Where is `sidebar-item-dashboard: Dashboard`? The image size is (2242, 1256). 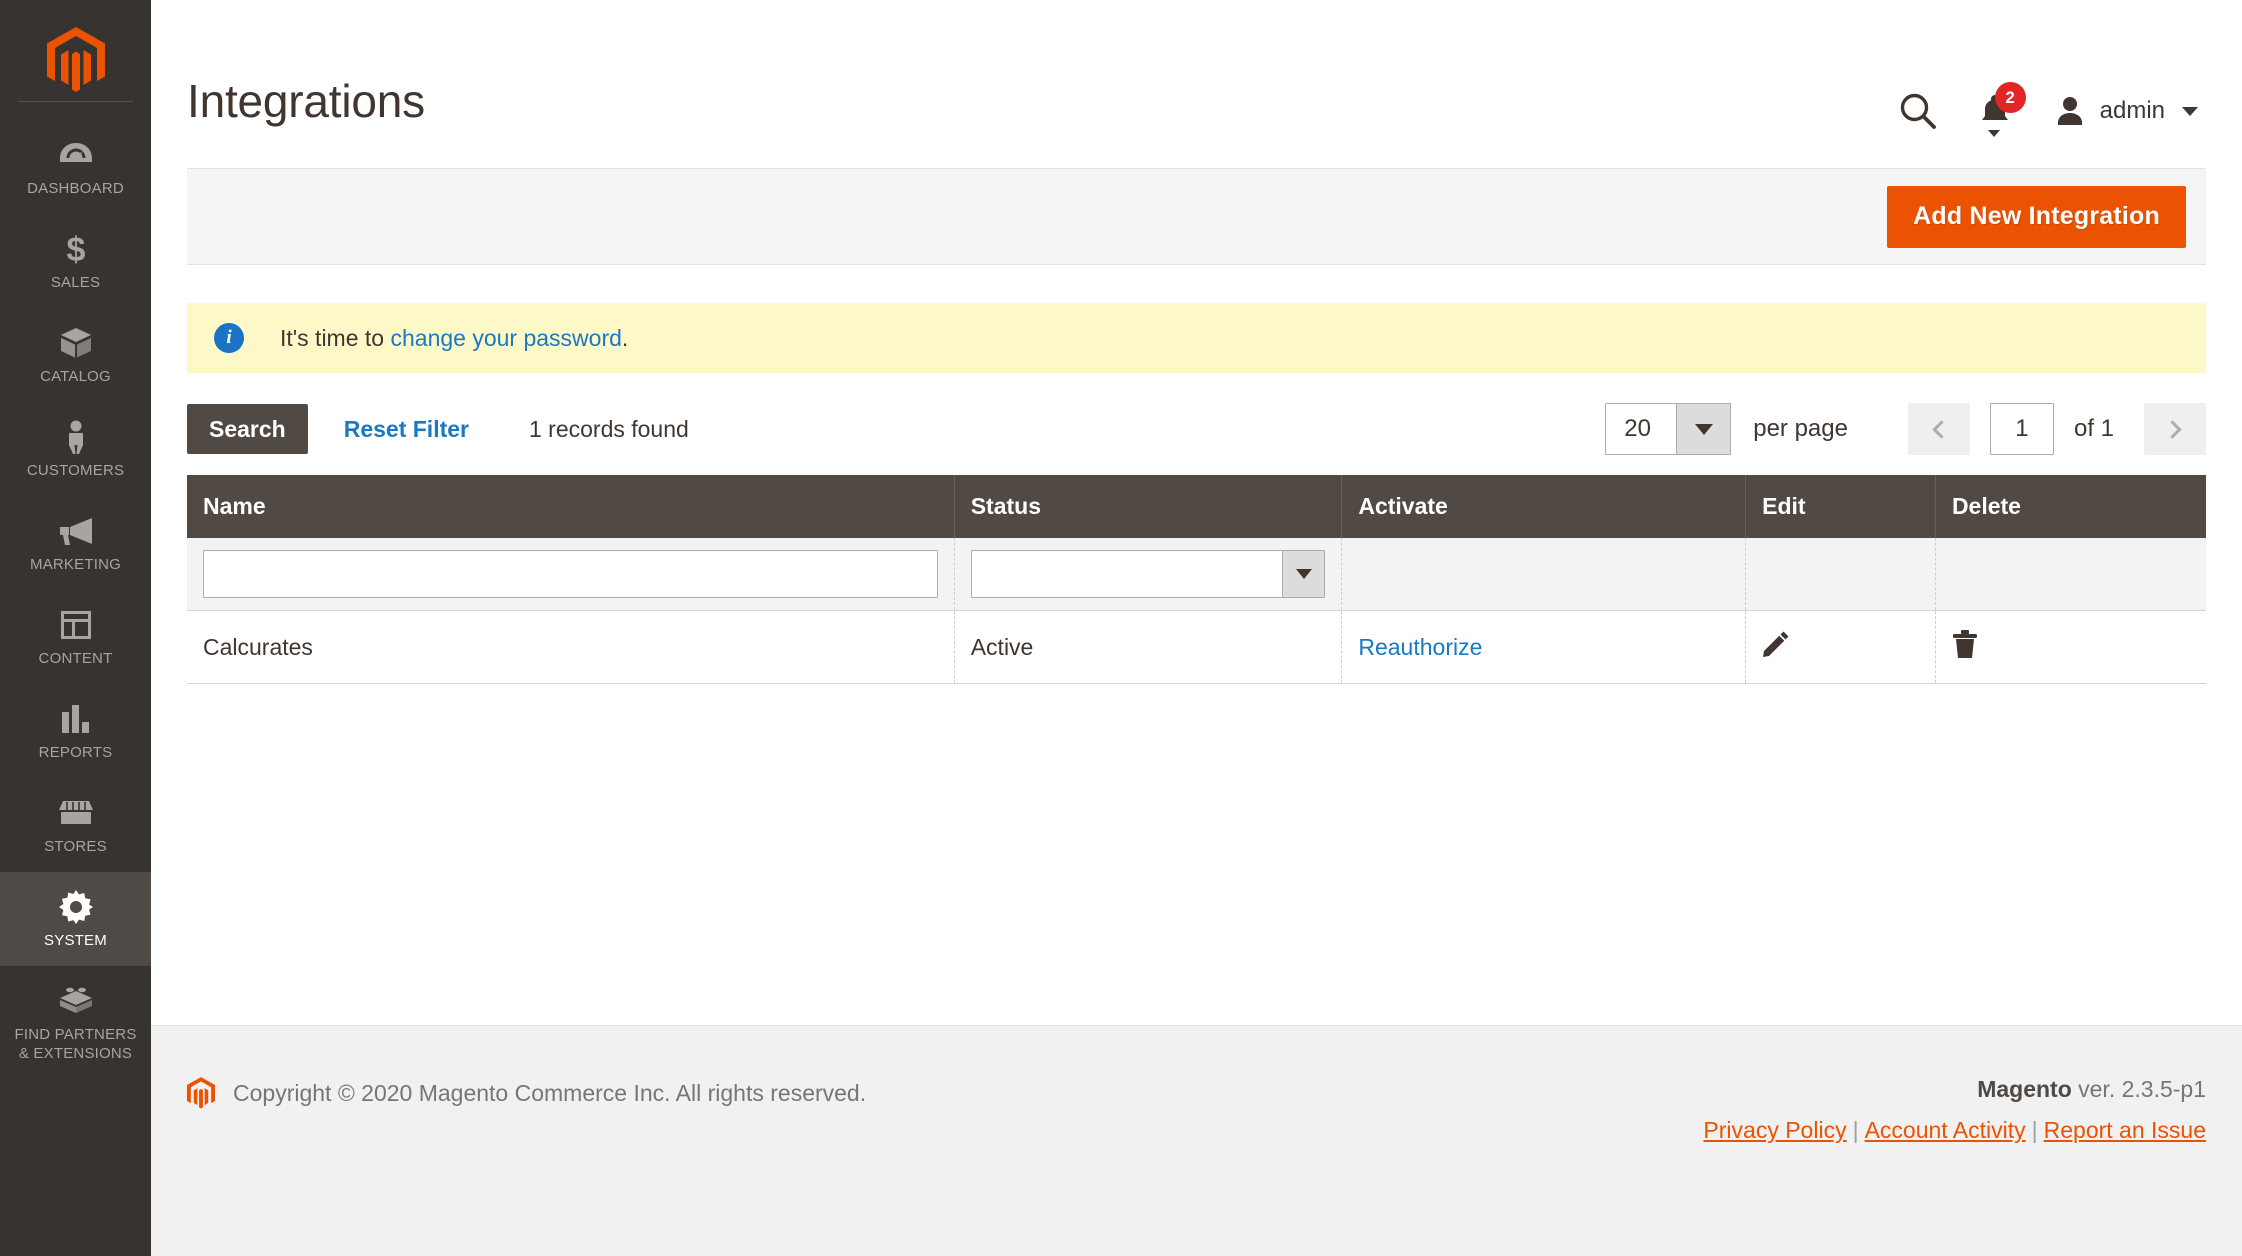
sidebar-item-dashboard: Dashboard is located at coordinates (75, 167).